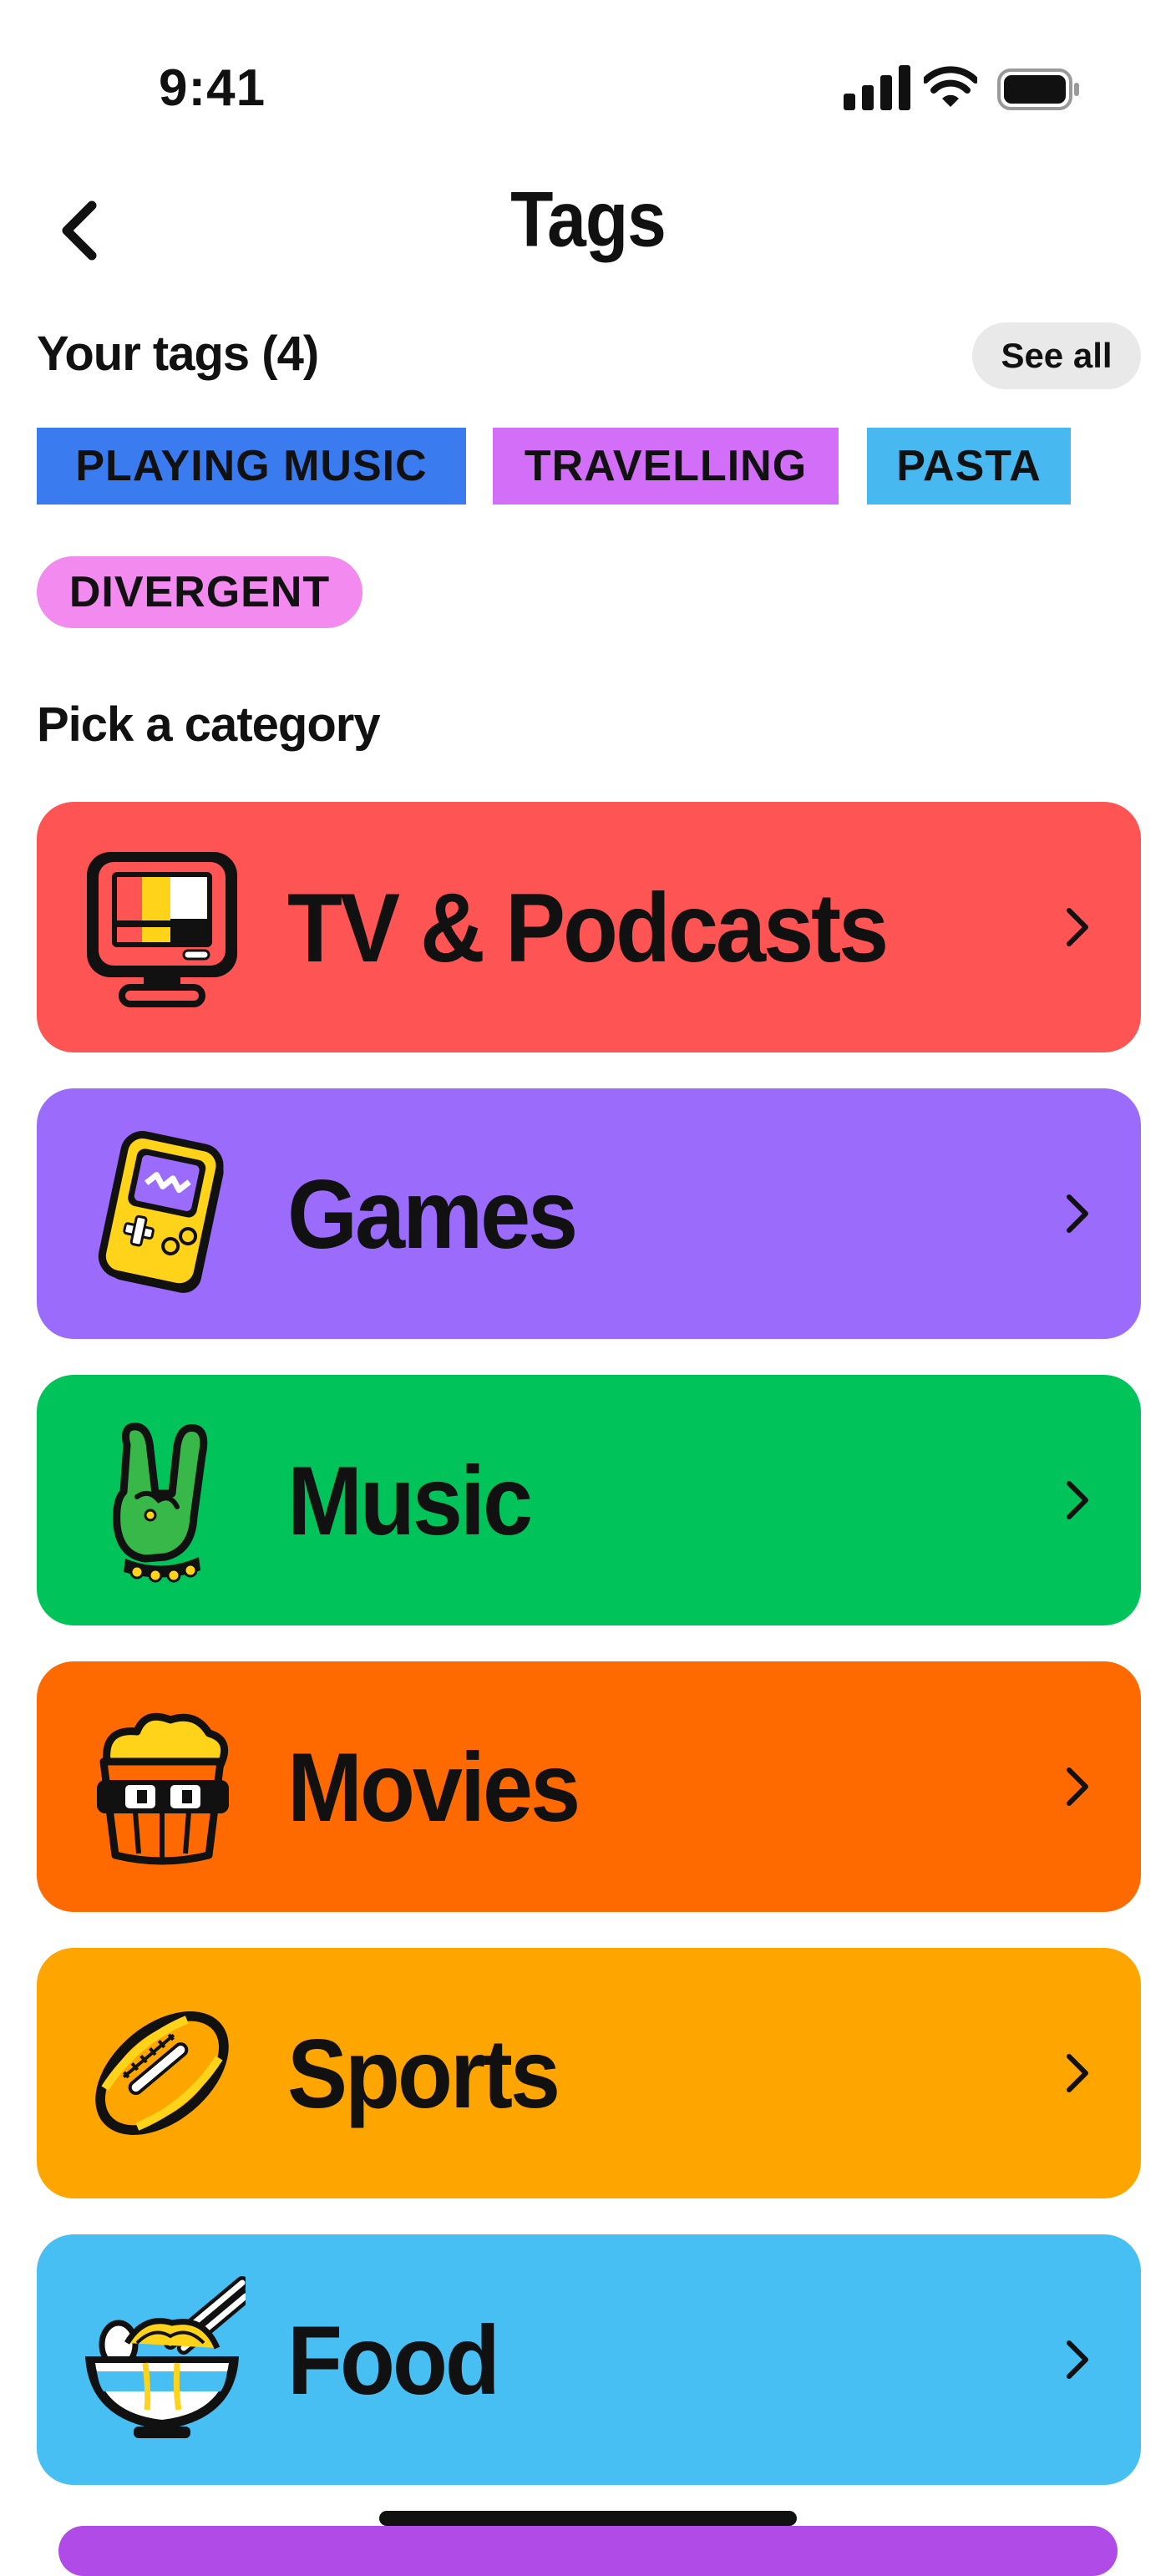 The height and width of the screenshot is (2576, 1176). I want to click on category-movies: Movies, so click(589, 1786).